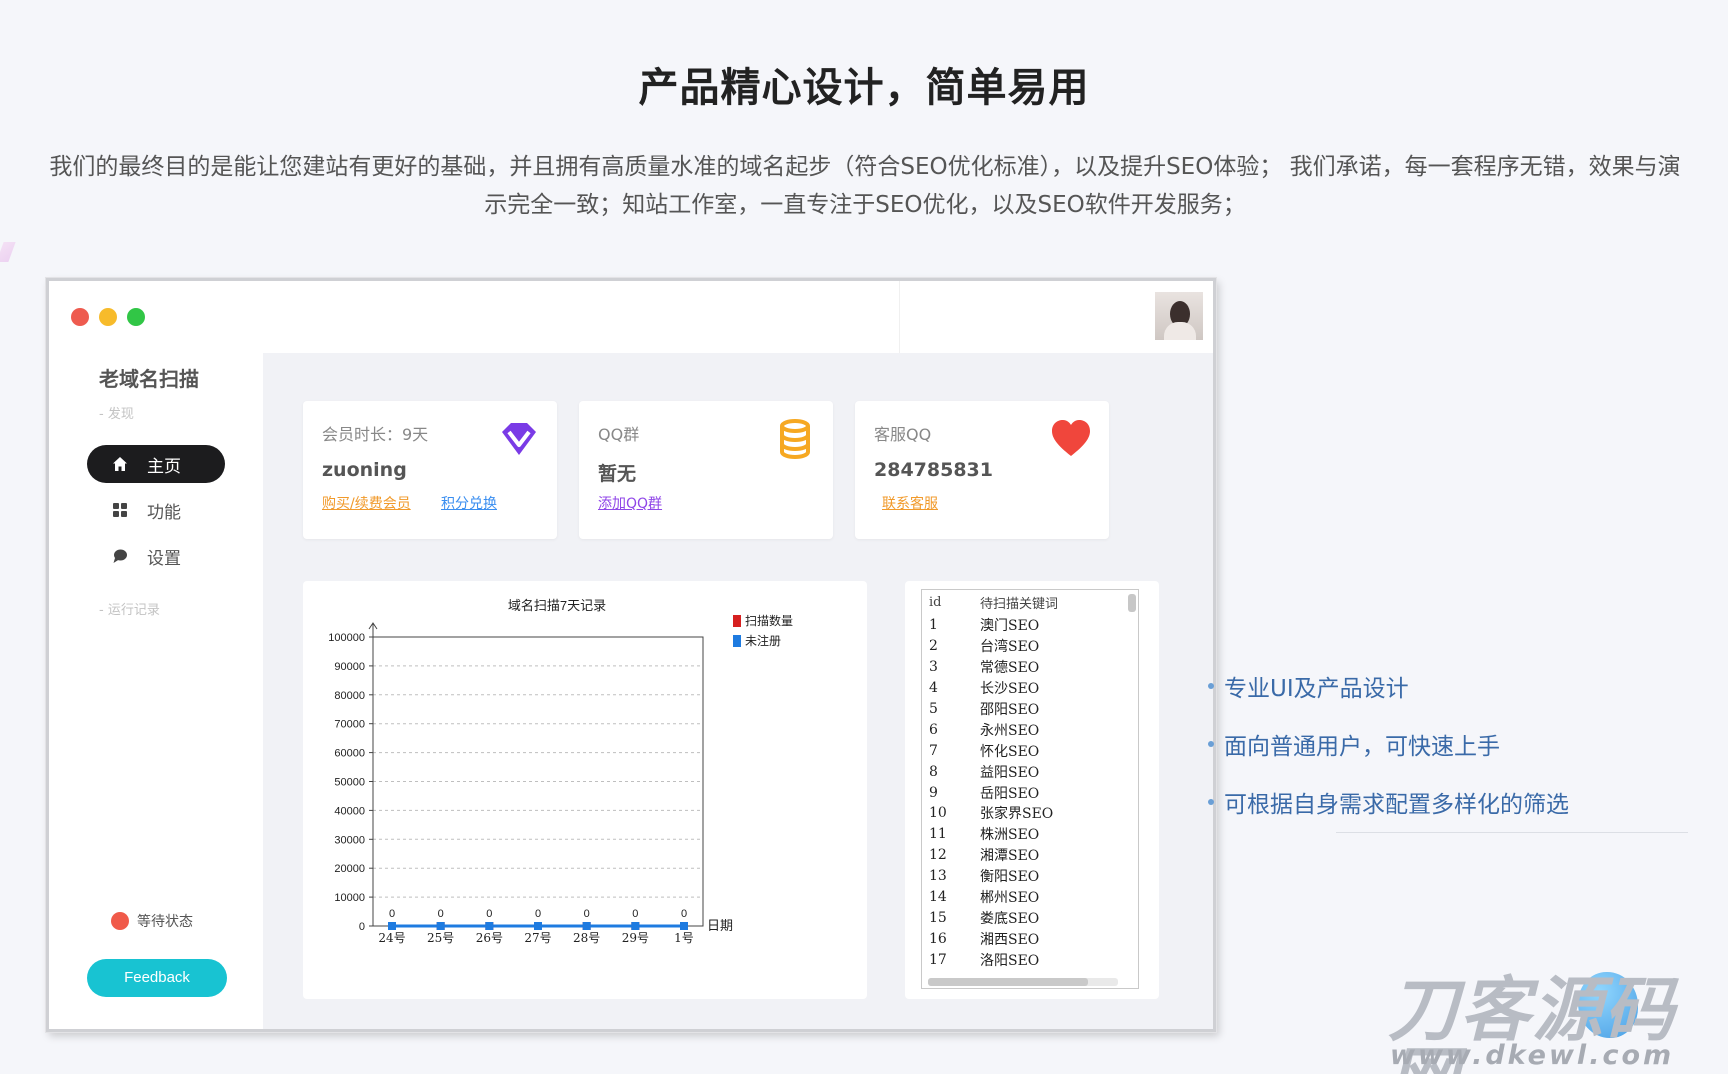 The height and width of the screenshot is (1074, 1728). I want to click on list-item: 10 张家界SEO, so click(1030, 813).